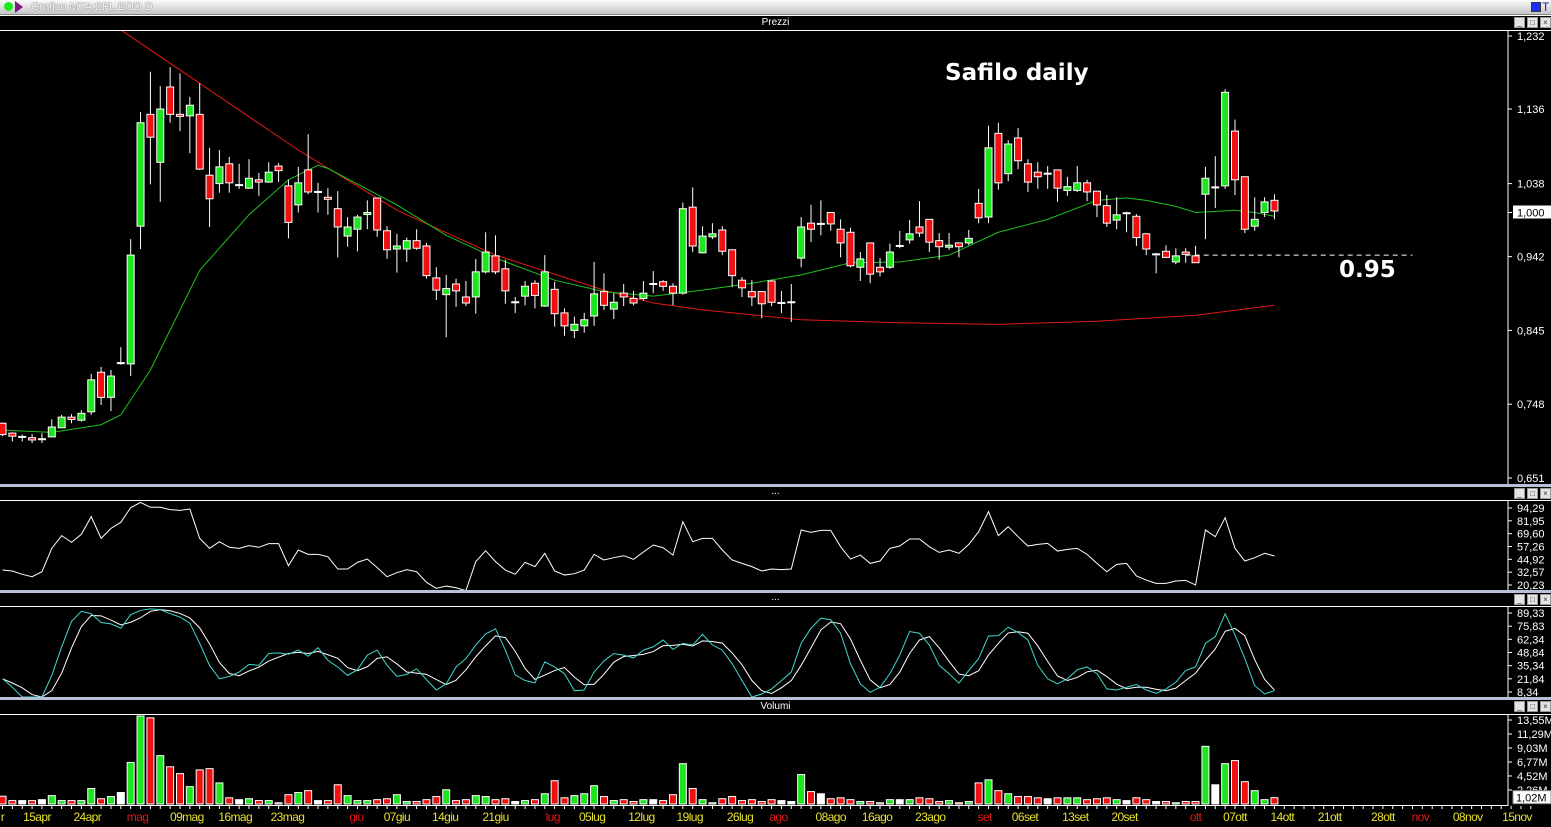 The width and height of the screenshot is (1551, 827). I want to click on stochastic-pane-header: ... _ □ ×, so click(775, 600).